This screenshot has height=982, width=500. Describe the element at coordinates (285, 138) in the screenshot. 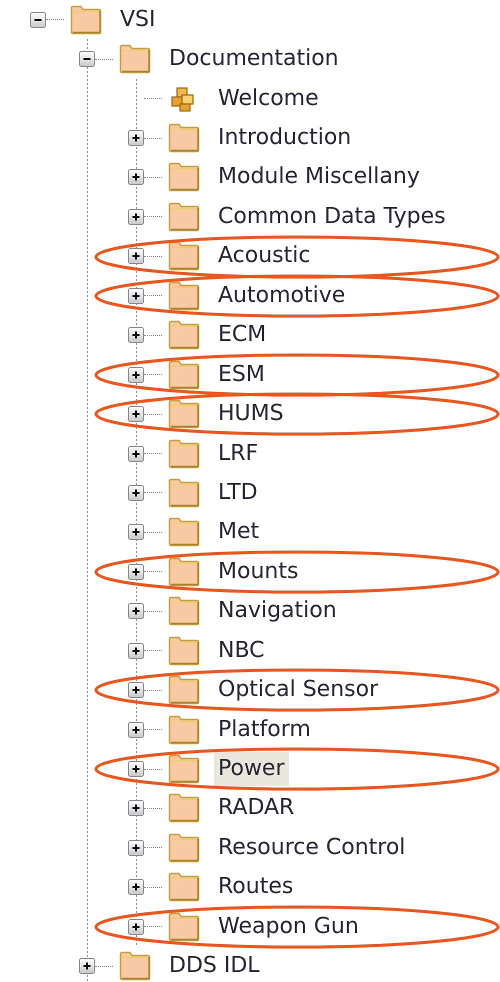

I see `tree-item: Introduction` at that location.